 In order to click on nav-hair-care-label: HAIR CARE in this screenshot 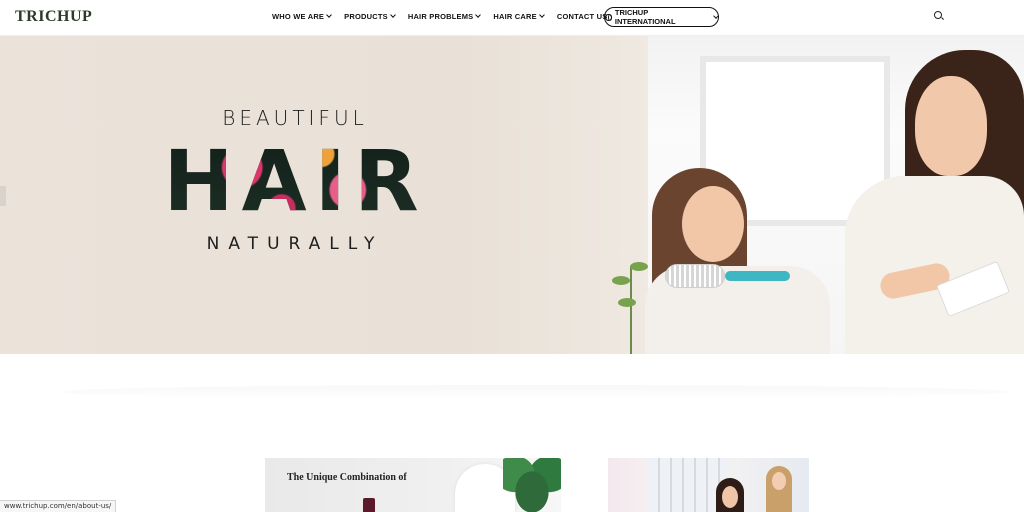, I will do `click(515, 16)`.